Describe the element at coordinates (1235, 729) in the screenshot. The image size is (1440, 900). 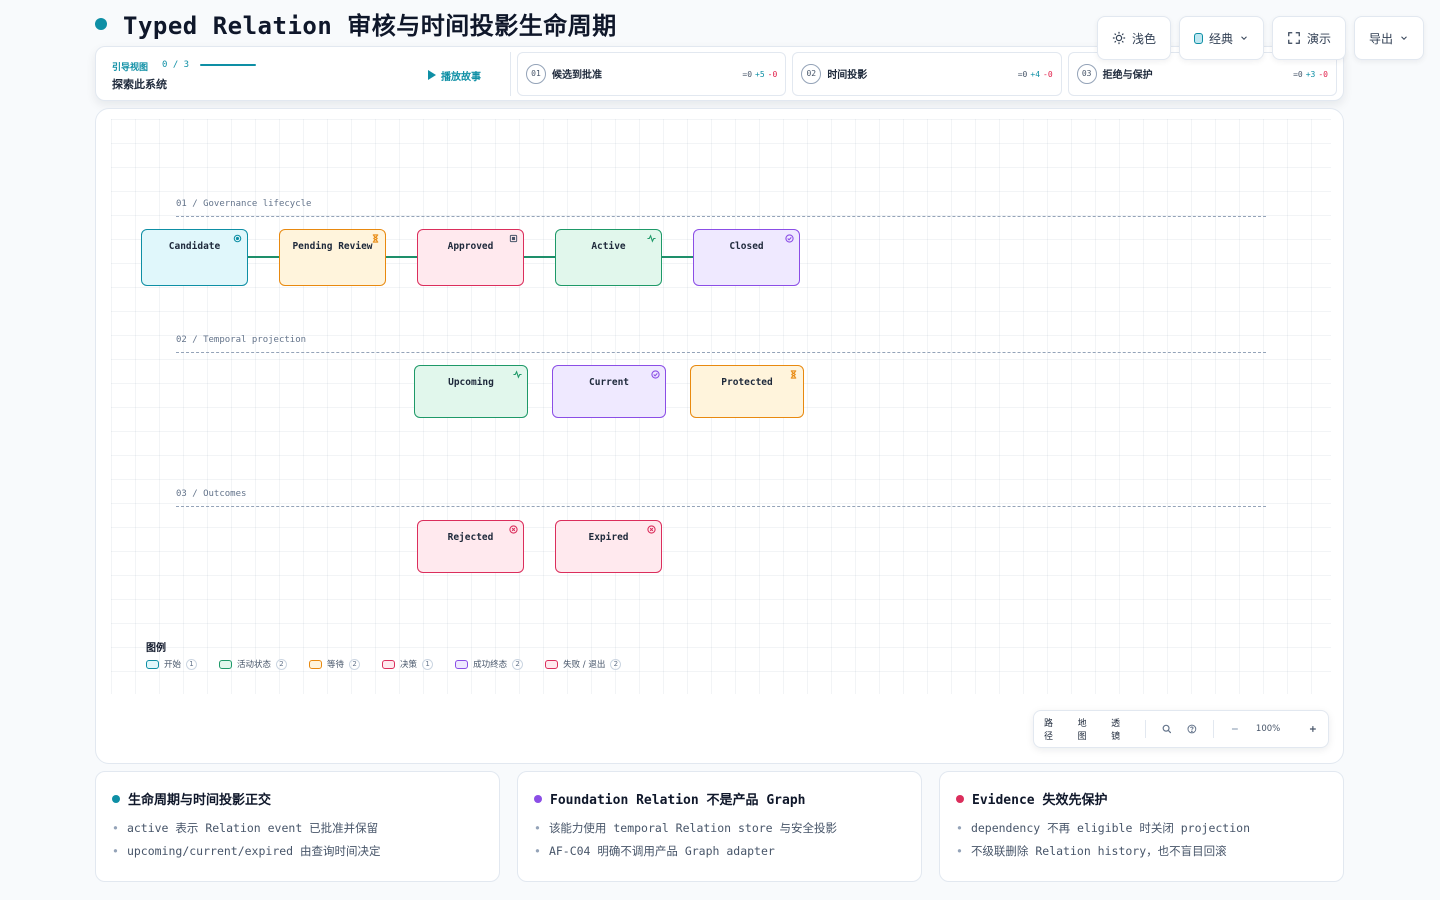
I see `zoom-out-icon` at that location.